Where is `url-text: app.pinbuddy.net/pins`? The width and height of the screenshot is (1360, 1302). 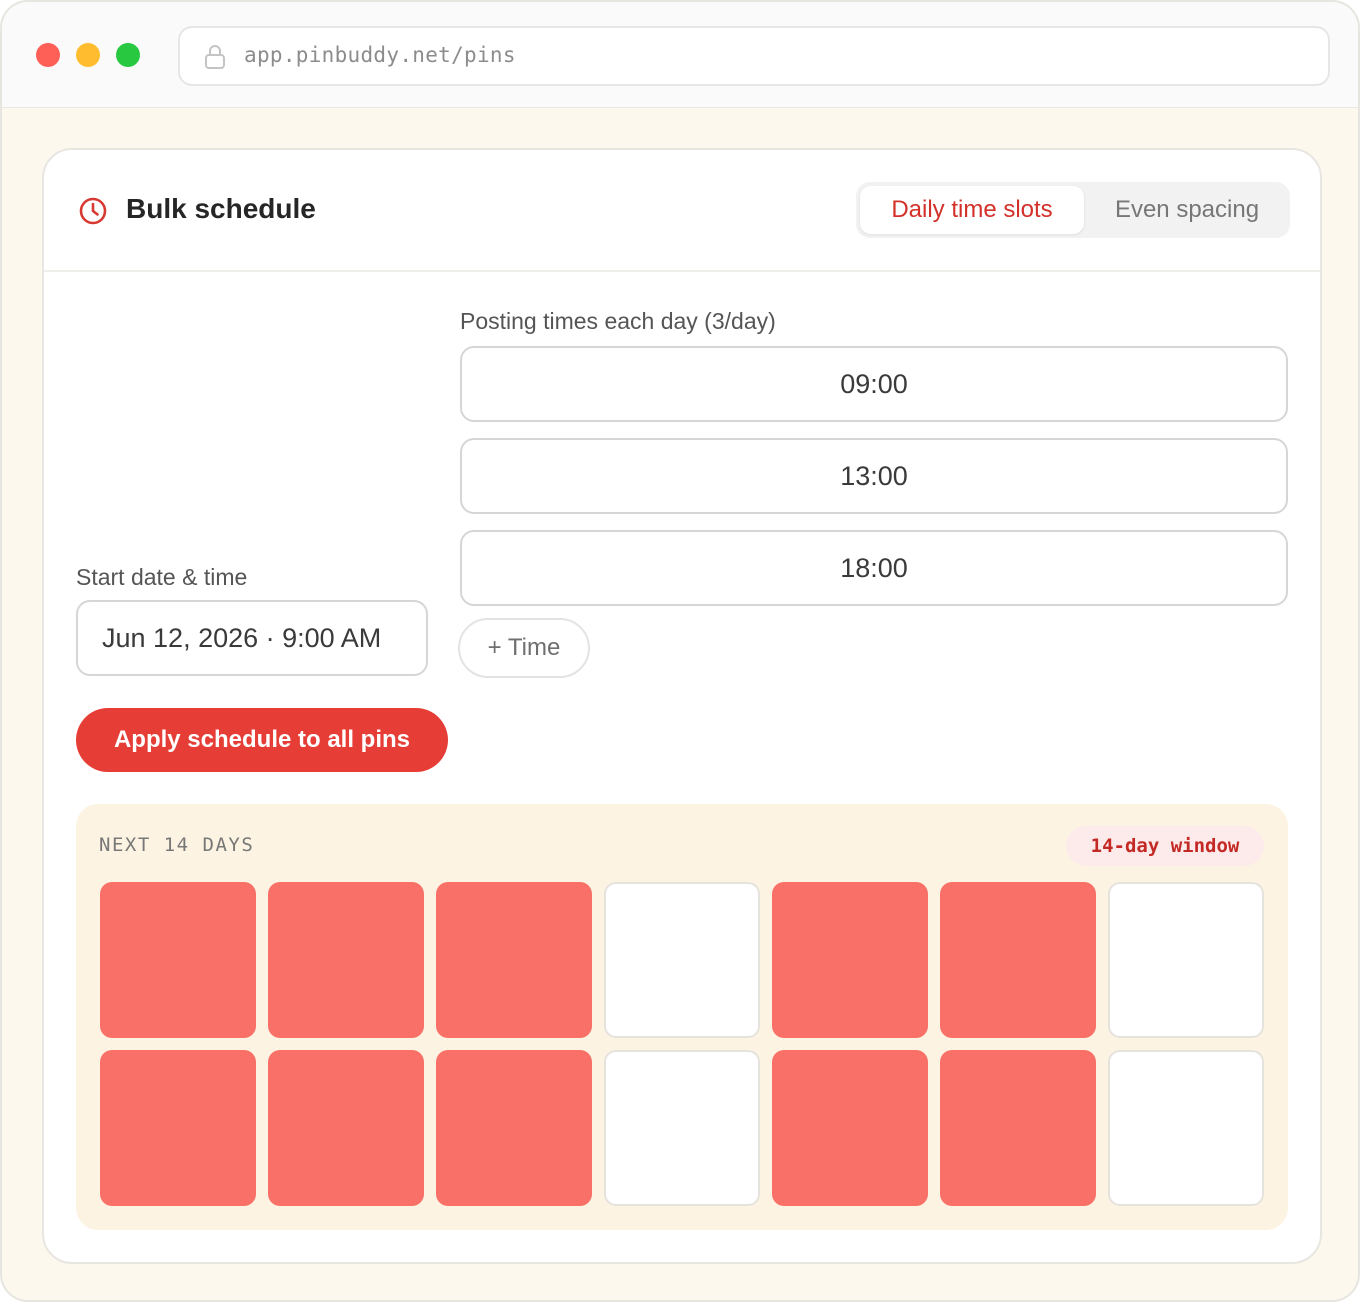
url-text: app.pinbuddy.net/pins is located at coordinates (380, 55).